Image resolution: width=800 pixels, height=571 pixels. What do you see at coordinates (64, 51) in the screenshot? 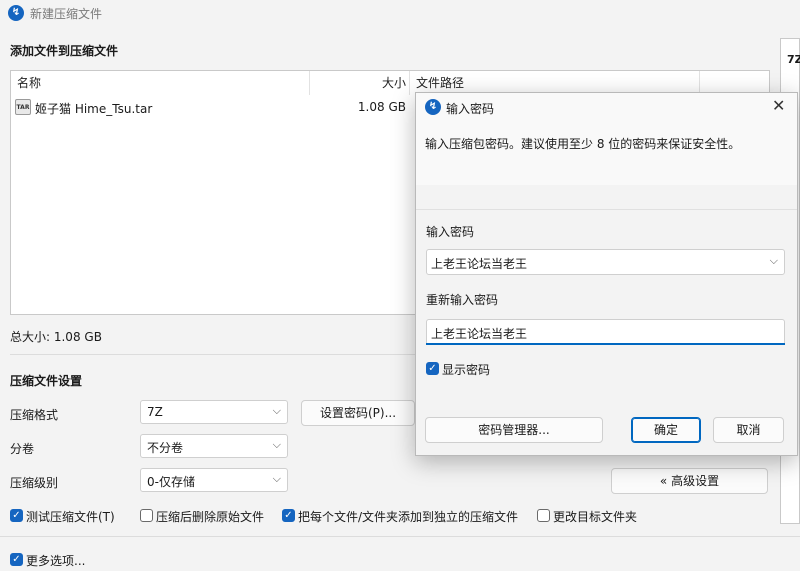
I see `files-heading: 添加文件到压缩文件` at bounding box center [64, 51].